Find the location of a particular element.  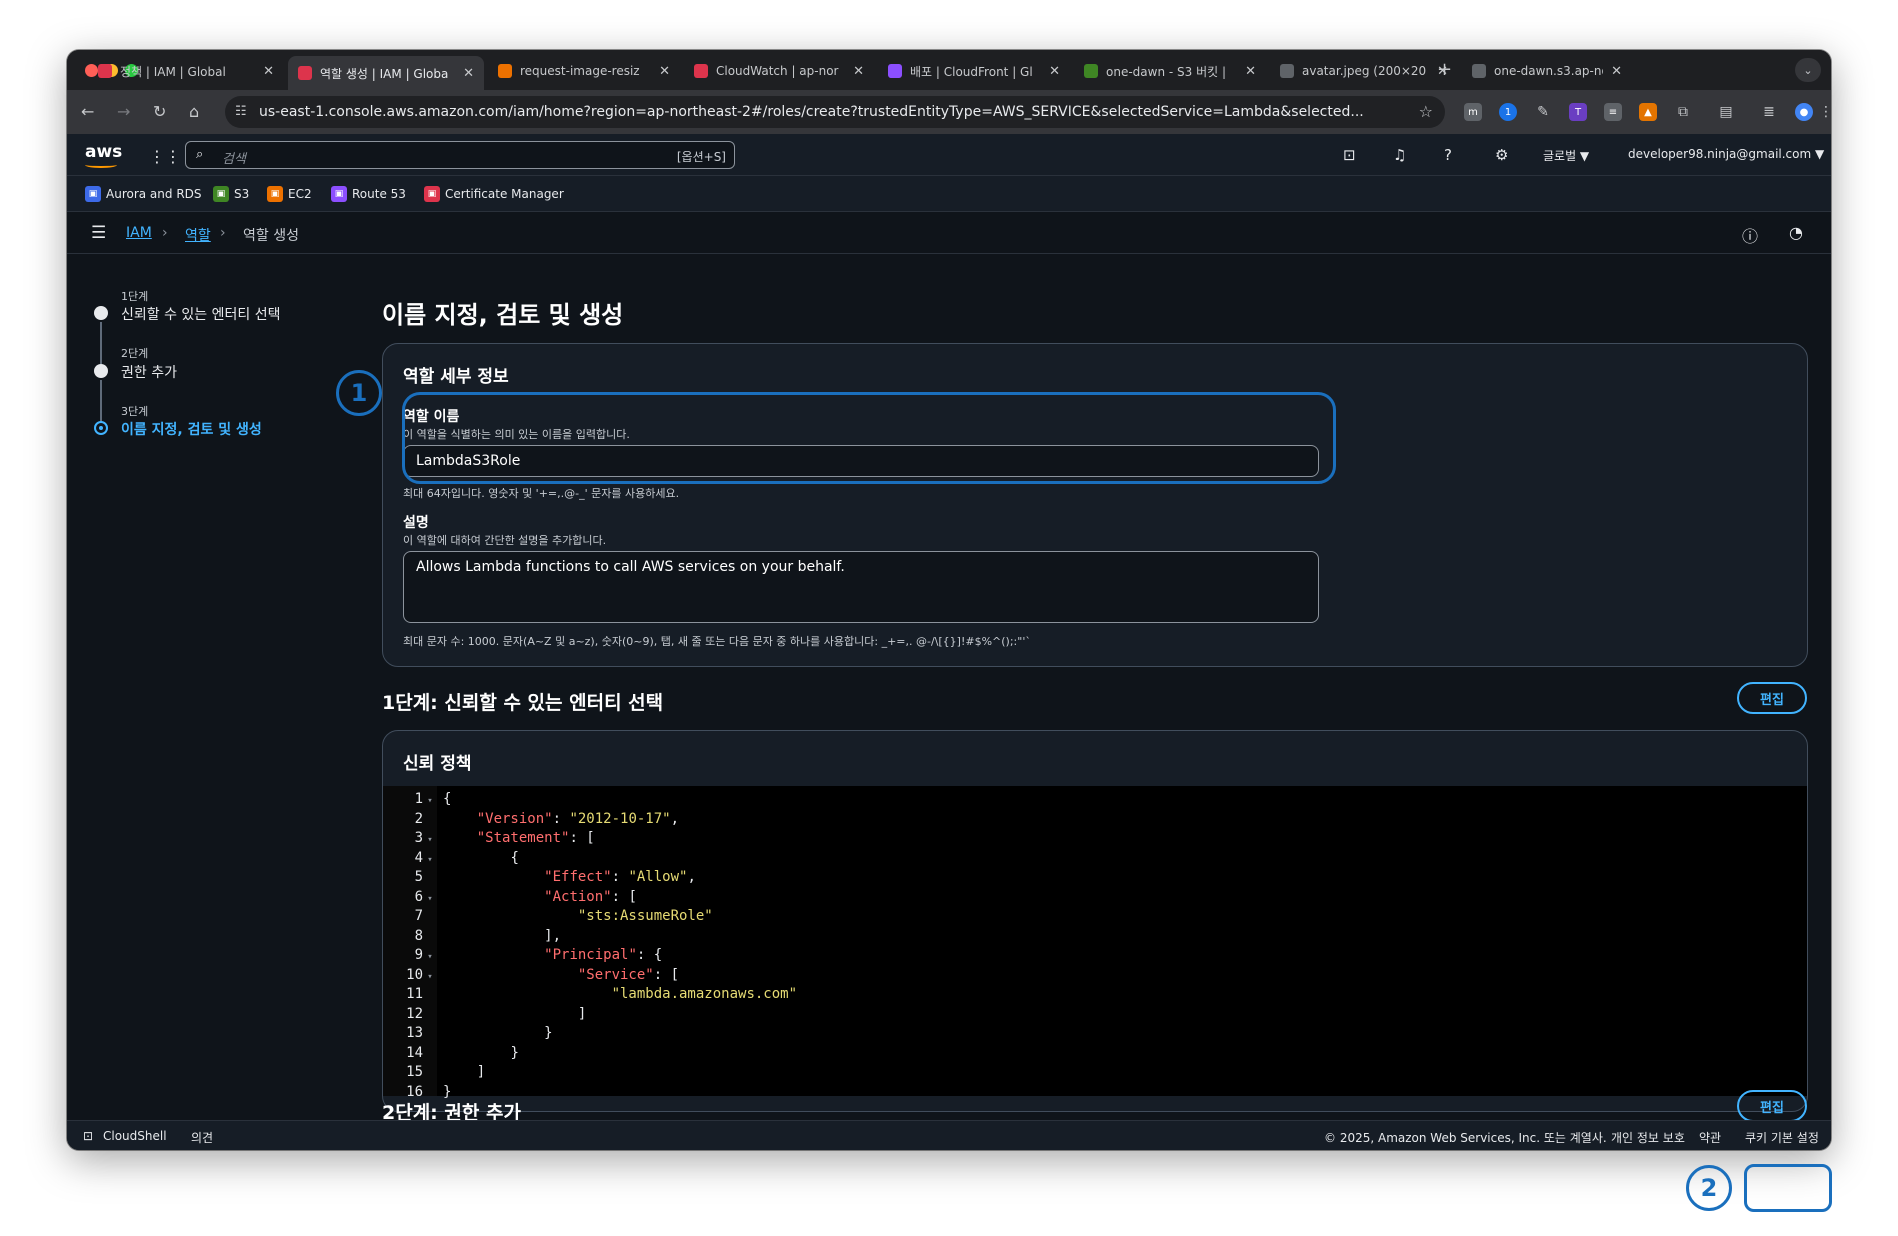

settings-gear-icon: ⚙ is located at coordinates (1501, 155).